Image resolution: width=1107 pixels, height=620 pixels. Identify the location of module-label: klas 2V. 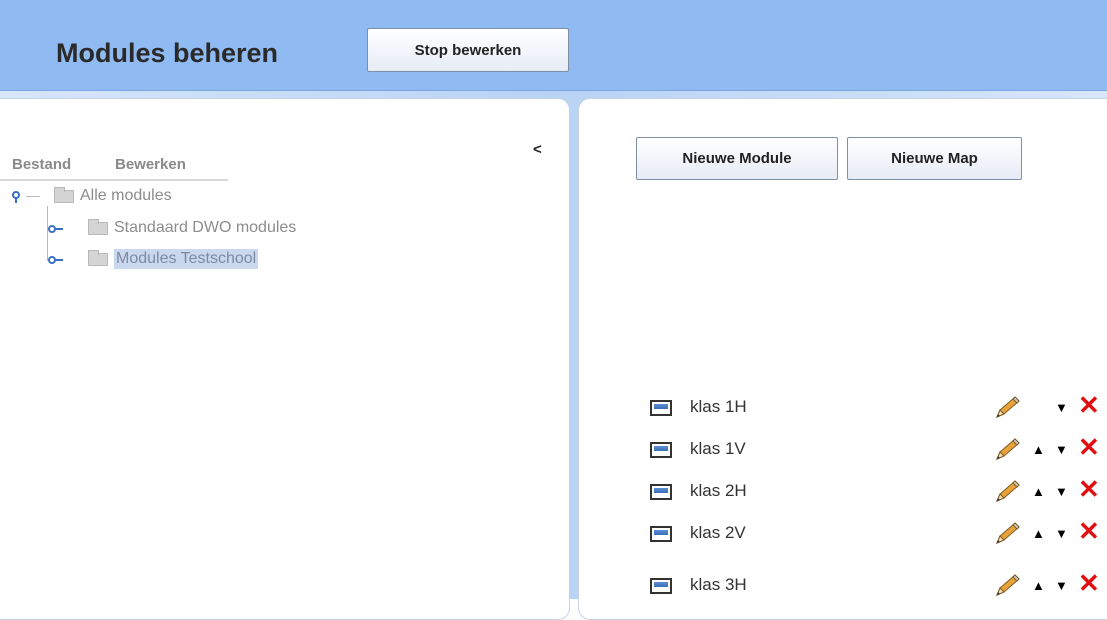
(718, 532).